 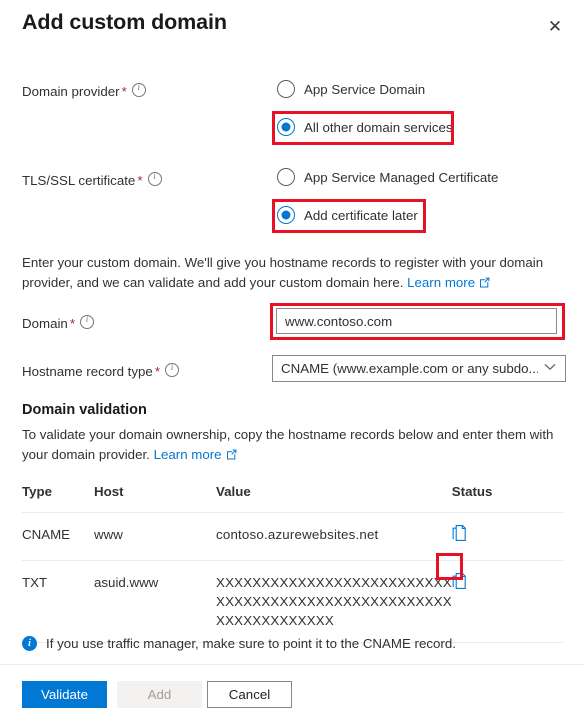 I want to click on cell-value: contoso.azurewebsites.net, so click(x=334, y=536).